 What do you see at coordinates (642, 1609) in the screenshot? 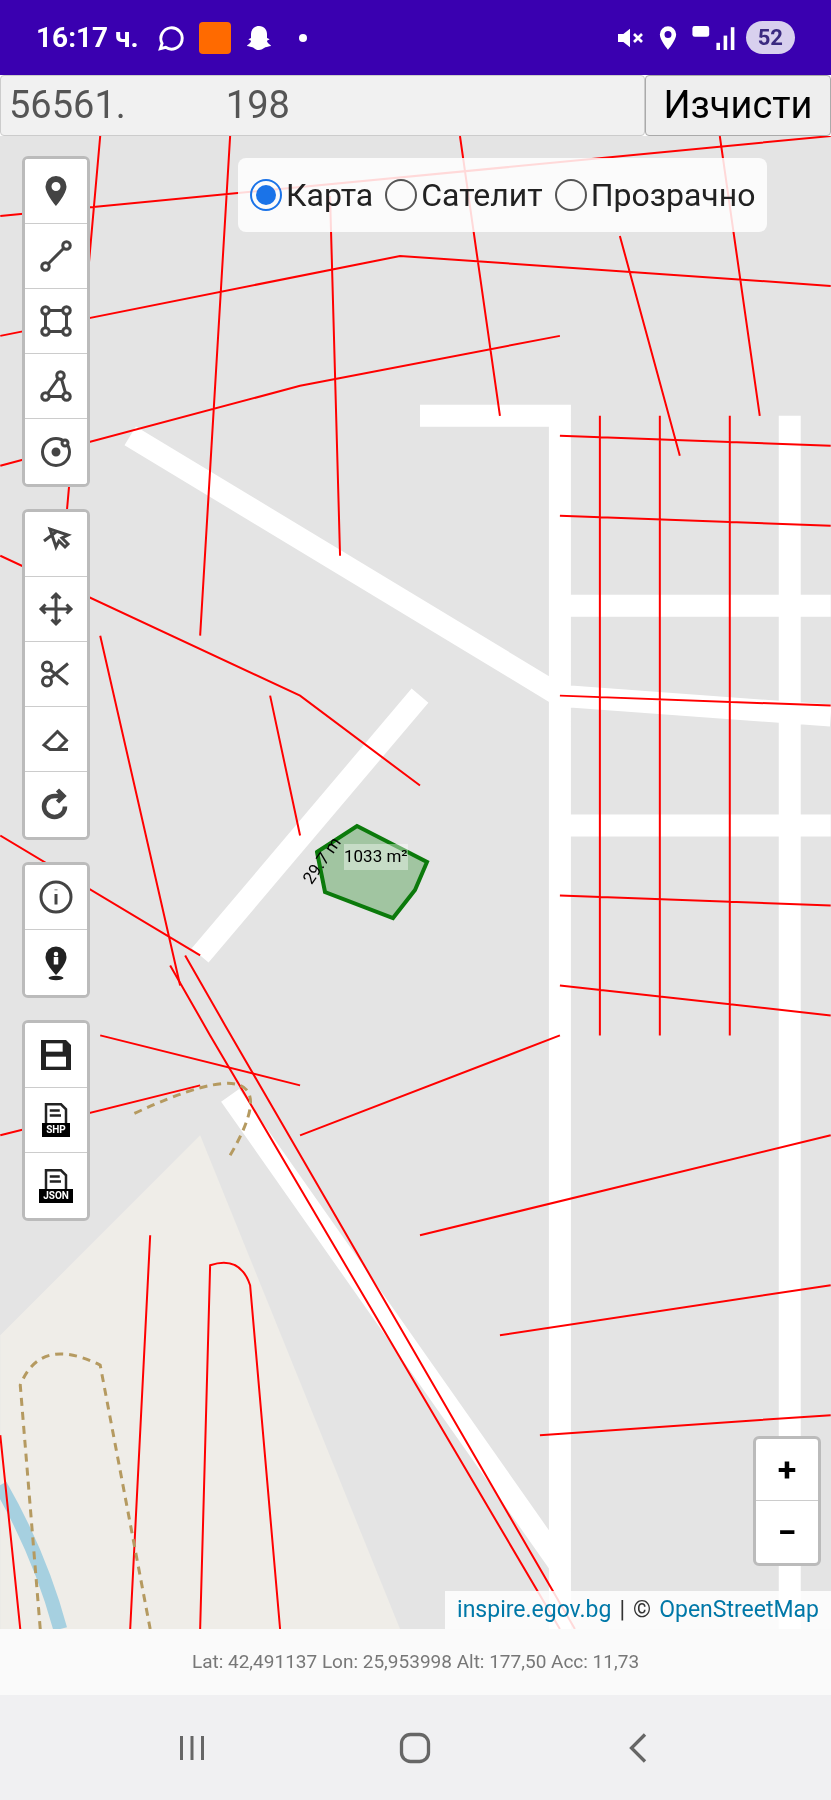
I see `copyright-text: ©` at bounding box center [642, 1609].